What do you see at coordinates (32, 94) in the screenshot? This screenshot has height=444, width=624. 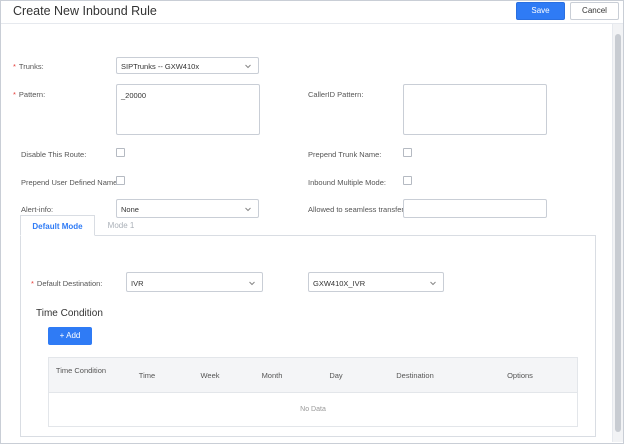 I see `pattern-label-text: Pattern:` at bounding box center [32, 94].